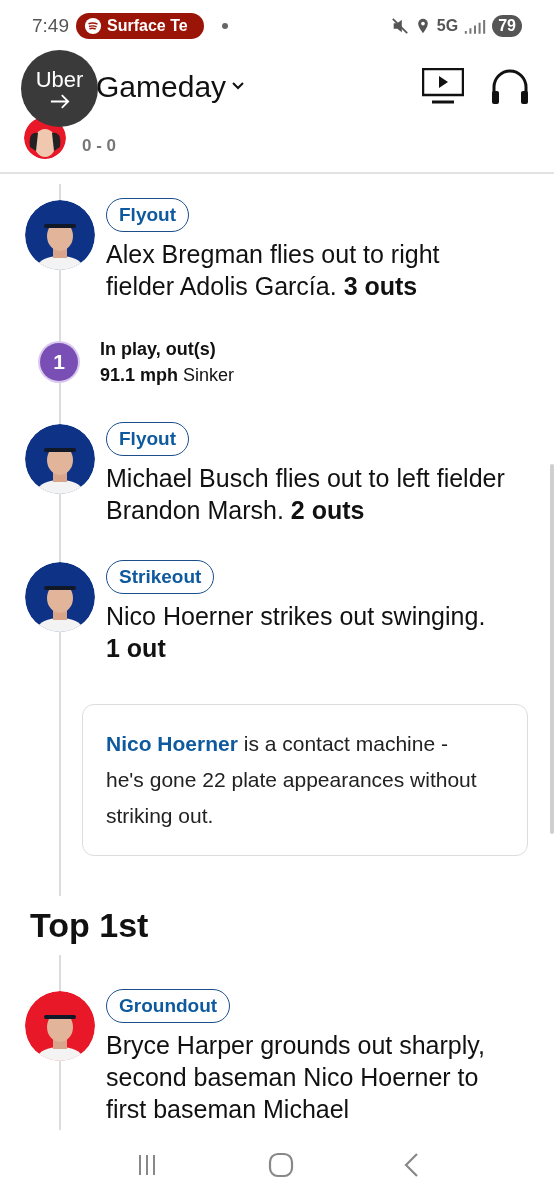 This screenshot has width=554, height=1200. Describe the element at coordinates (281, 1165) in the screenshot. I see `home-icon` at that location.